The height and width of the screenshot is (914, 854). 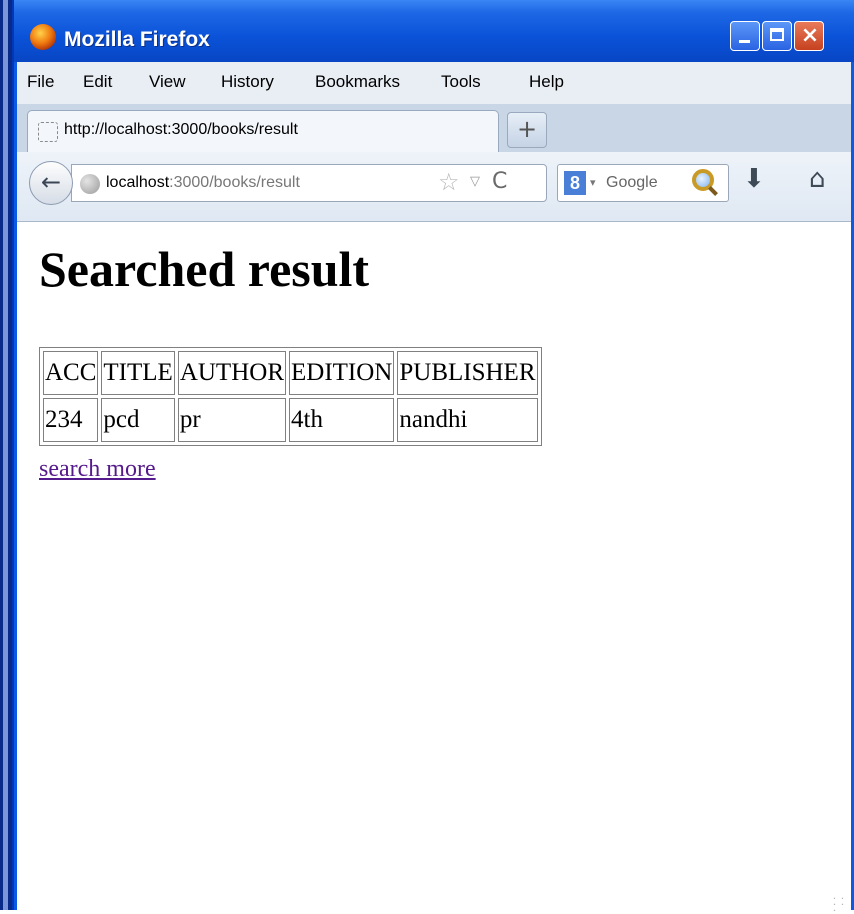 I want to click on close-icon: ×, so click(x=810, y=35).